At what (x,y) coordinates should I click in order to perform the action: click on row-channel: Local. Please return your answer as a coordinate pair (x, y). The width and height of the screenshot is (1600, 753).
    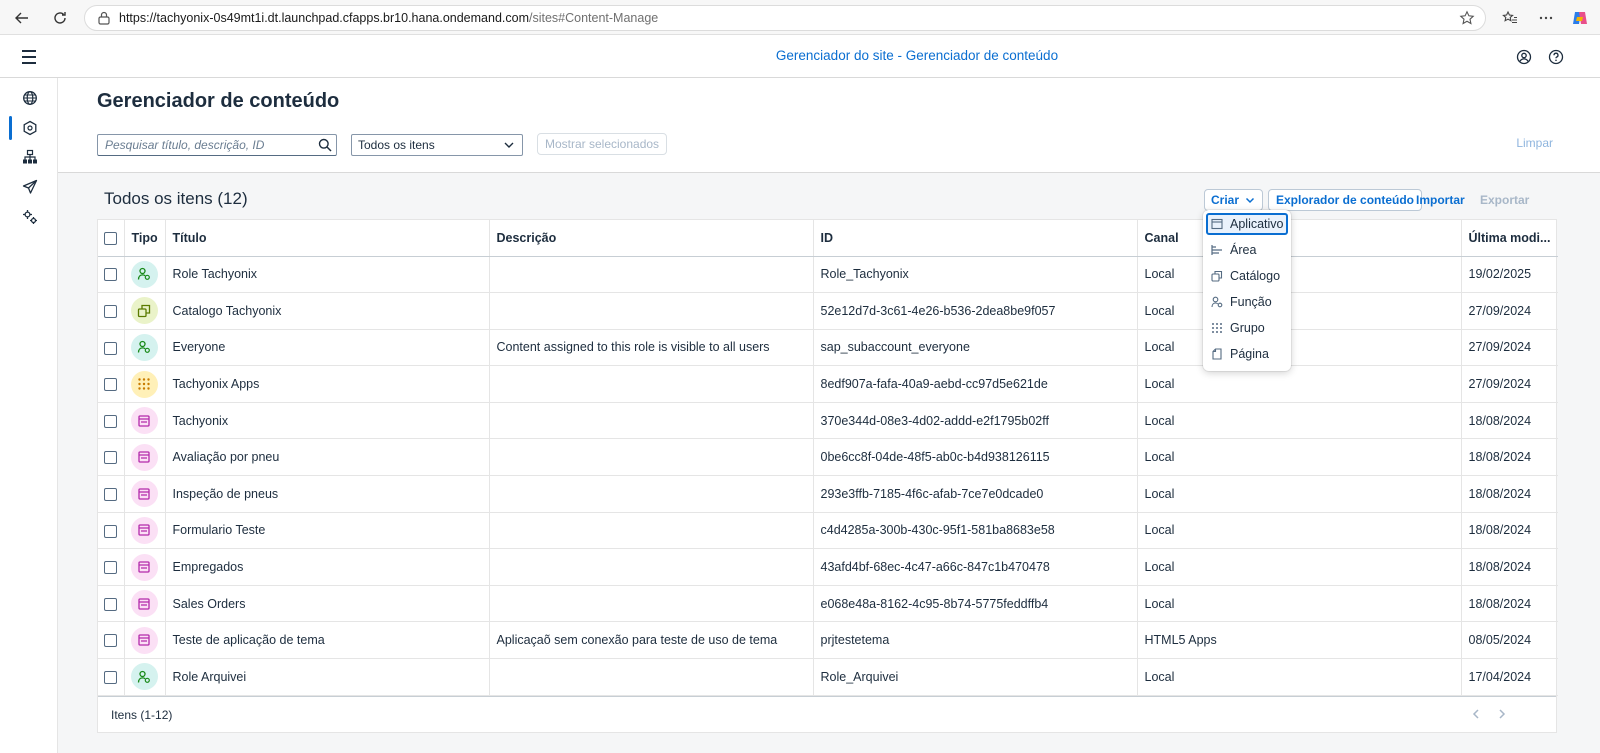
    Looking at the image, I should click on (1299, 604).